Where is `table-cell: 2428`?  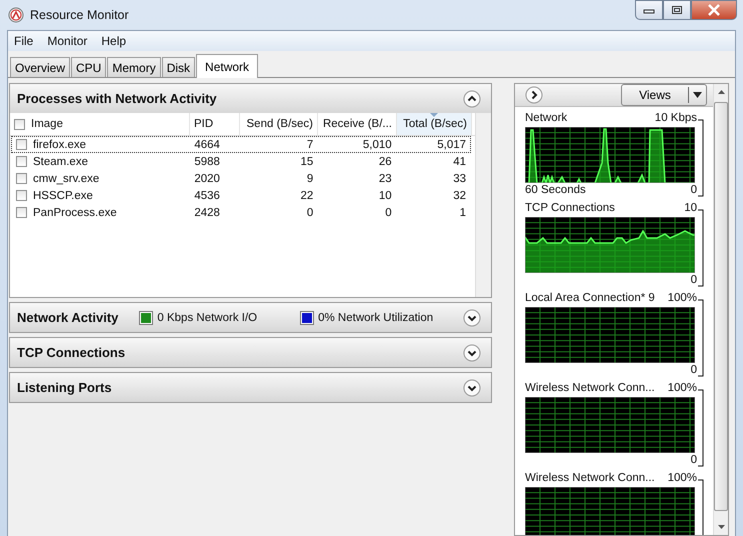
table-cell: 2428 is located at coordinates (207, 212).